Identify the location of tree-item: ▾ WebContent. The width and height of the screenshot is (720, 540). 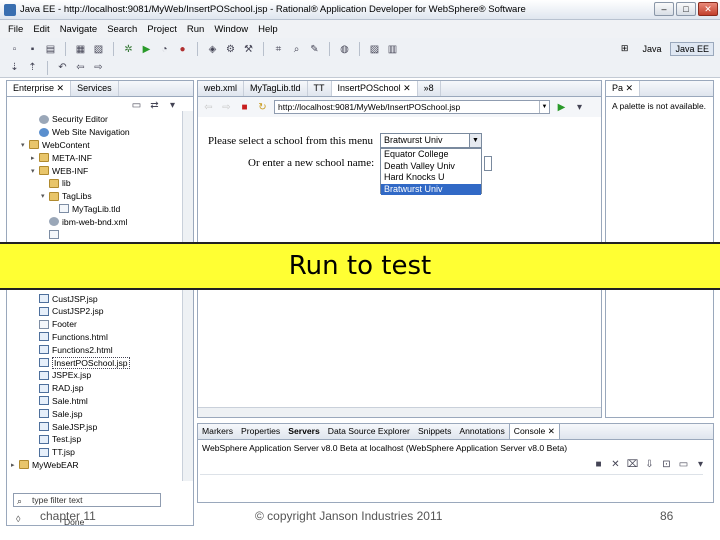
(100, 145).